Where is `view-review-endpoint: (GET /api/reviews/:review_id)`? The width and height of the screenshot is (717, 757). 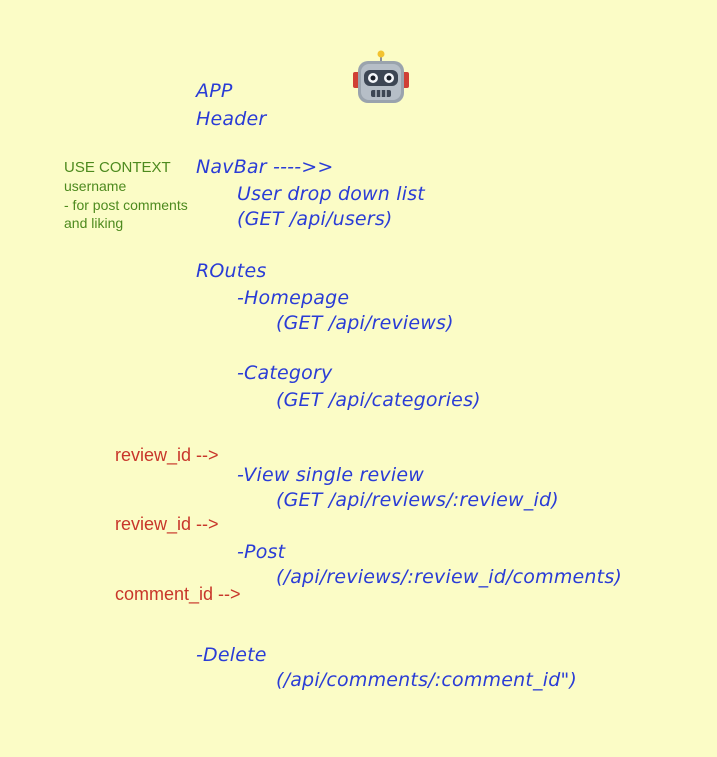 view-review-endpoint: (GET /api/reviews/:review_id) is located at coordinates (417, 500).